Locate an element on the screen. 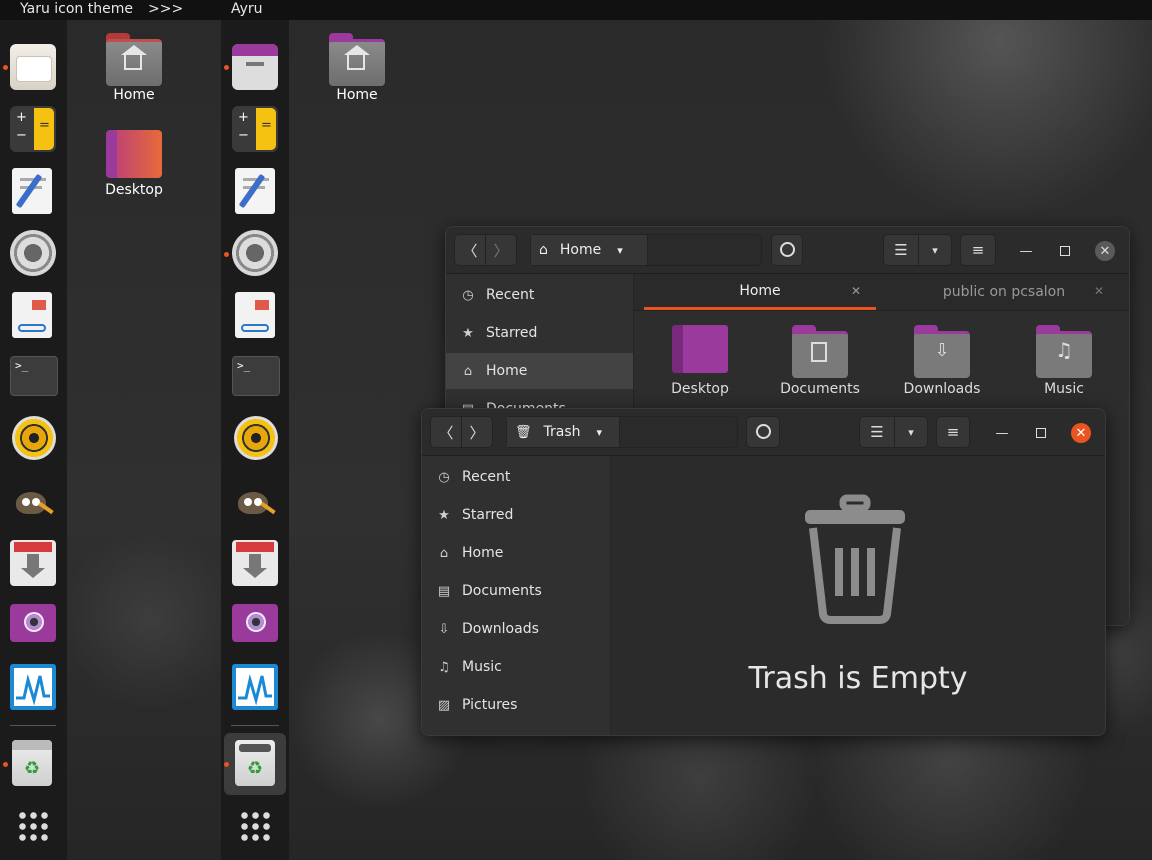  chevron-down-icon: ▾ is located at coordinates (620, 250).